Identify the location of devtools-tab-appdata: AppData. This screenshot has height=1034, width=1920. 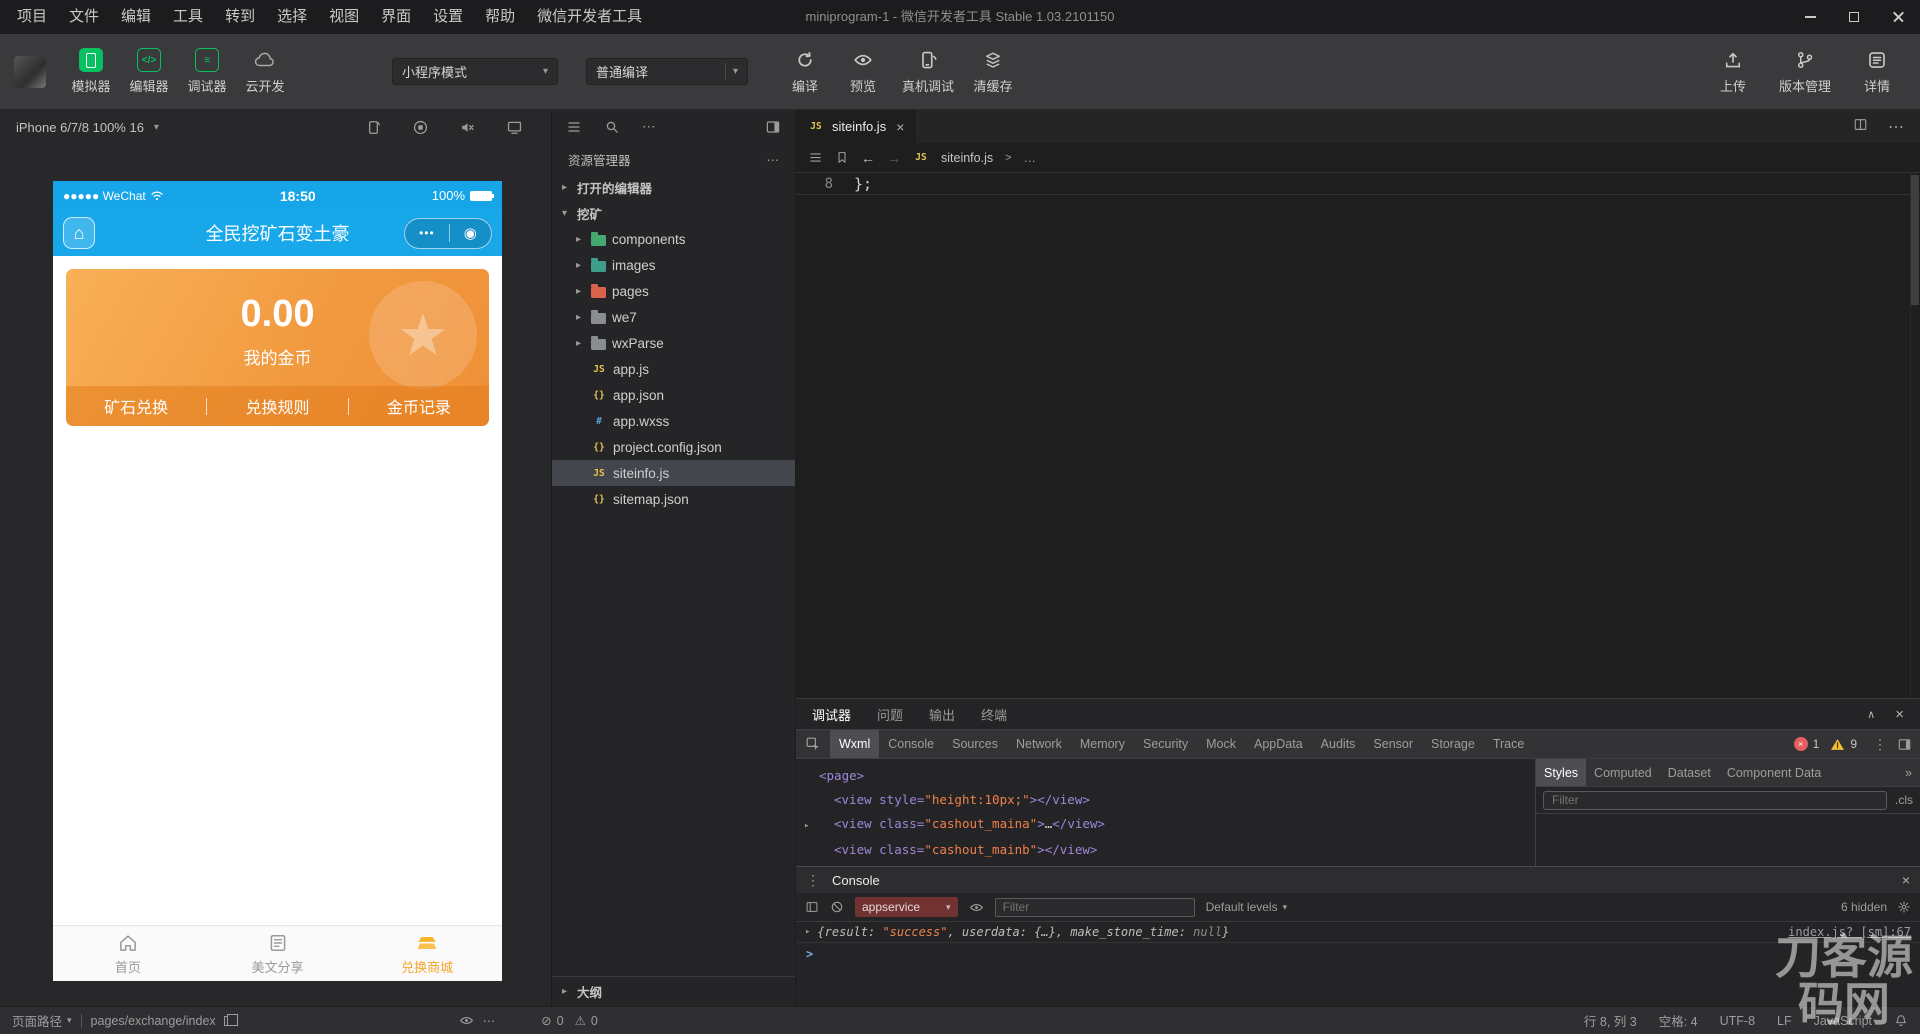
(1278, 744).